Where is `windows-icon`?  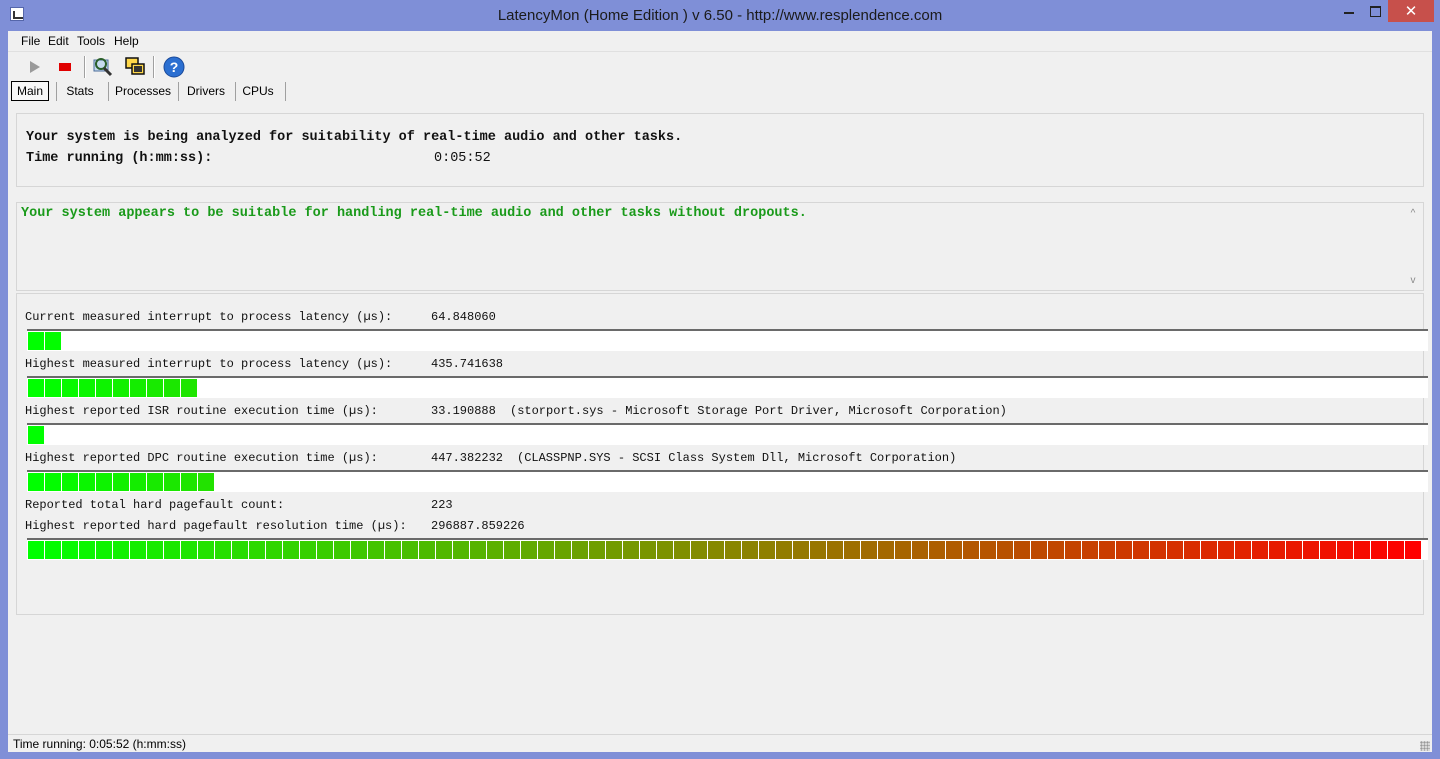
windows-icon is located at coordinates (135, 66).